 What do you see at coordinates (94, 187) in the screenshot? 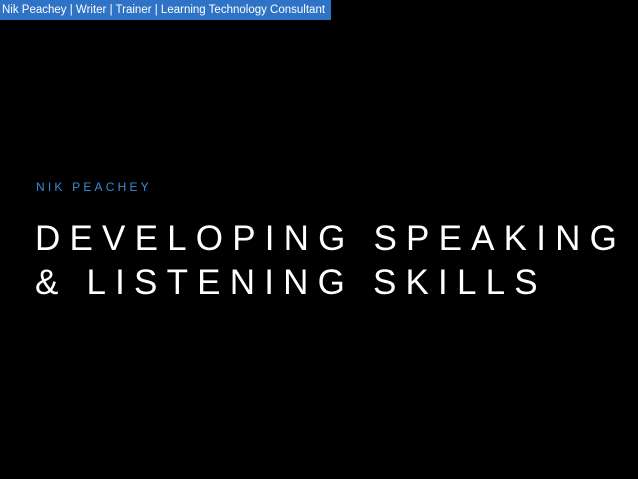
I see `author-name: NIK PEACHEY` at bounding box center [94, 187].